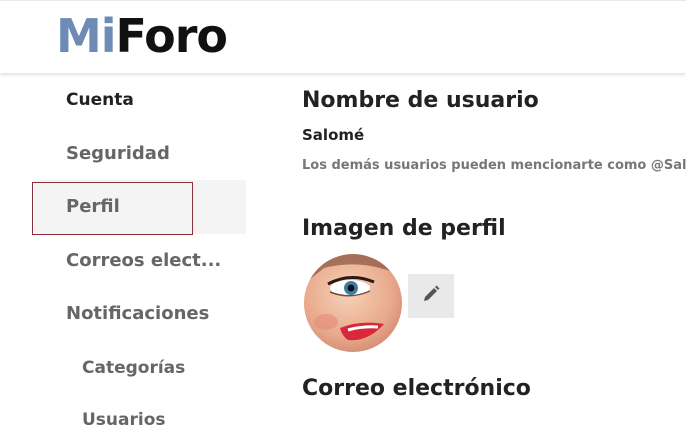 The height and width of the screenshot is (440, 686). Describe the element at coordinates (353, 303) in the screenshot. I see `profile-avatar` at that location.